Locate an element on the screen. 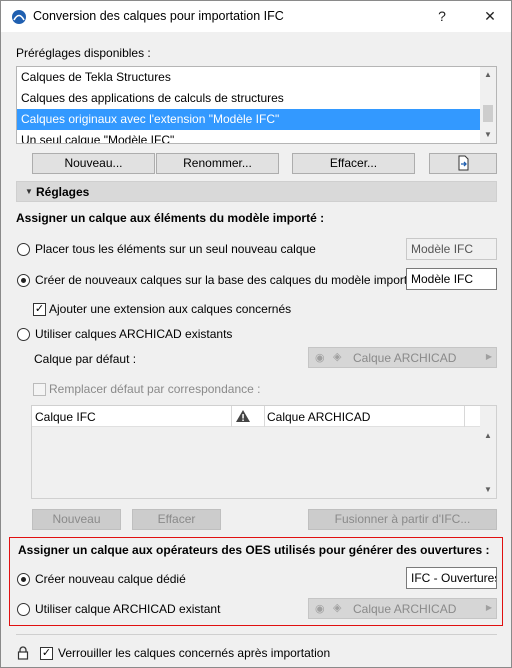 The width and height of the screenshot is (512, 668). openings-layer-name-field: IFC - Ouvertures is located at coordinates (451, 578).